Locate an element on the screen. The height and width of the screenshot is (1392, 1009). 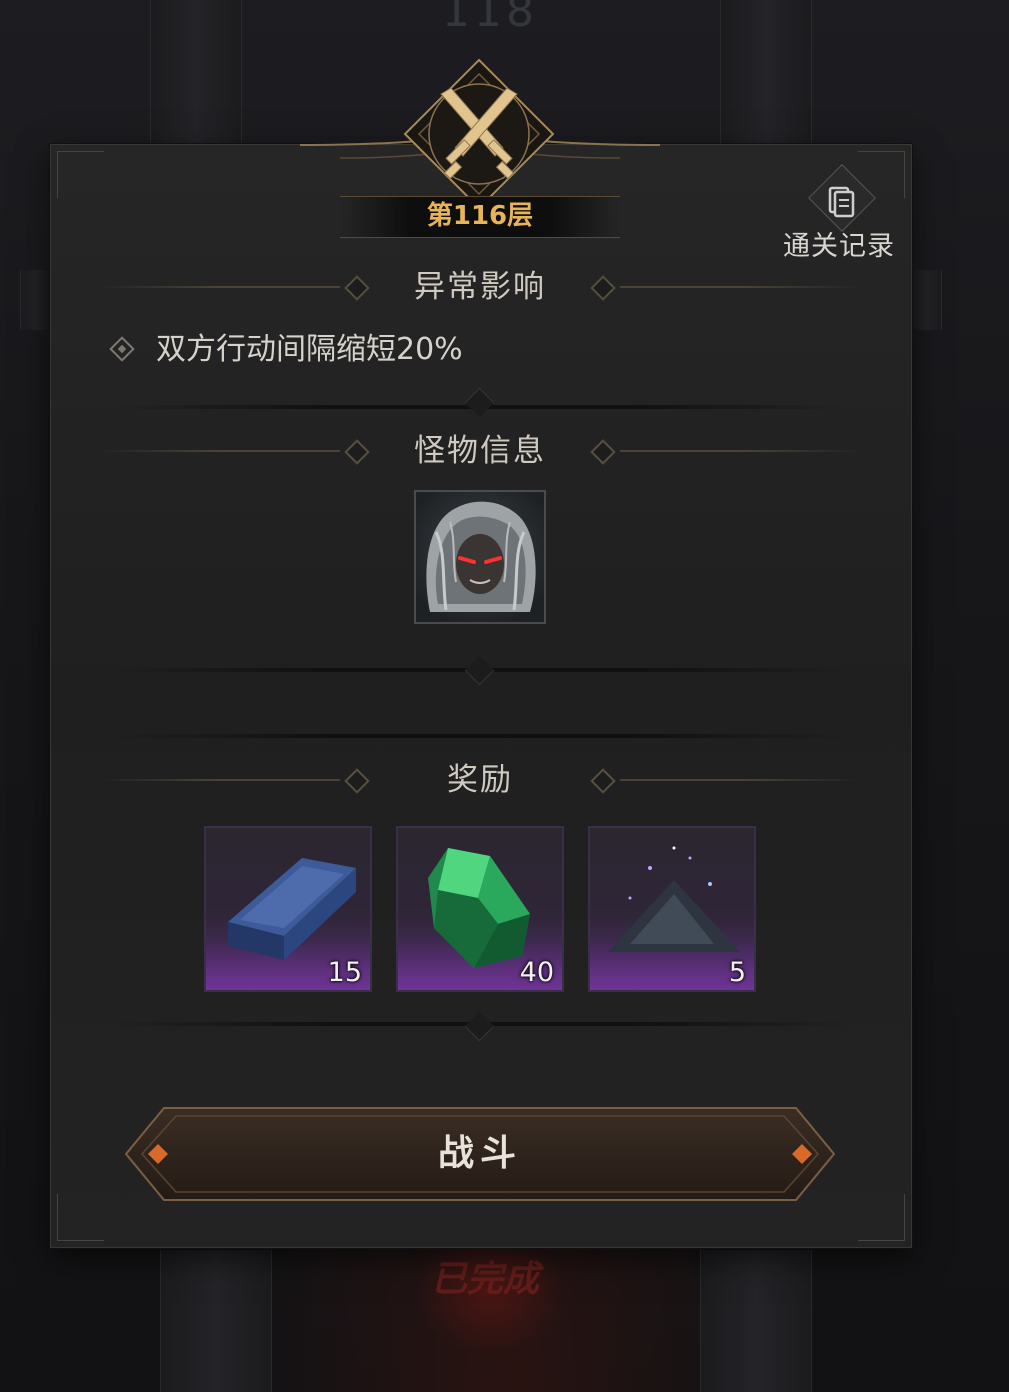
clear-records-button: 通关记录 is located at coordinates (839, 215).